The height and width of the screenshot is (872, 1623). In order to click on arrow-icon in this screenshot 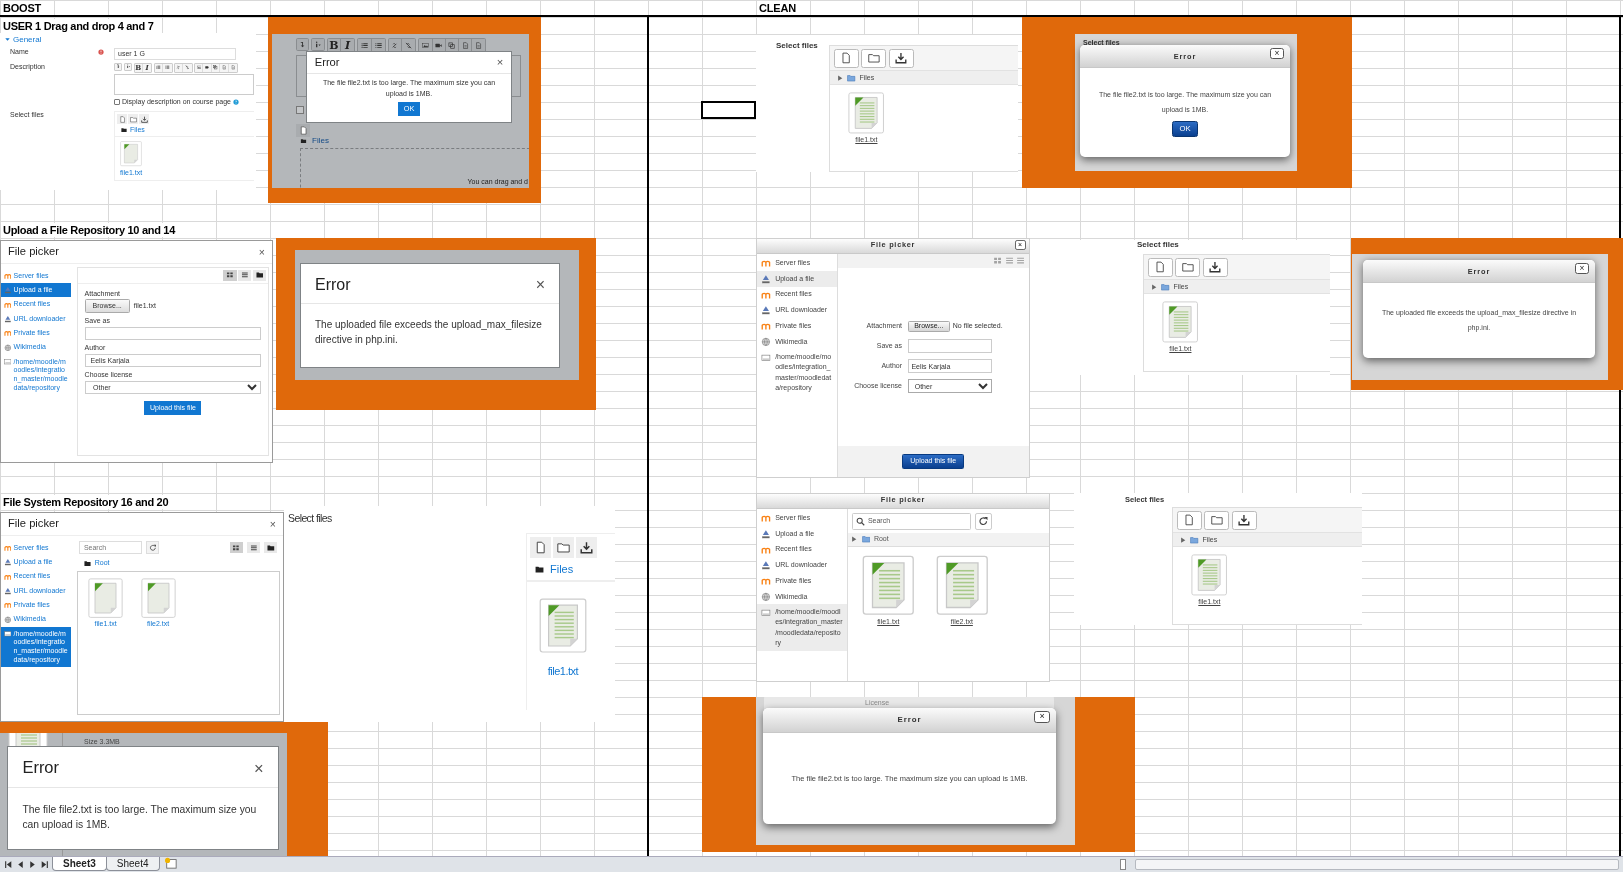, I will do `click(303, 44)`.